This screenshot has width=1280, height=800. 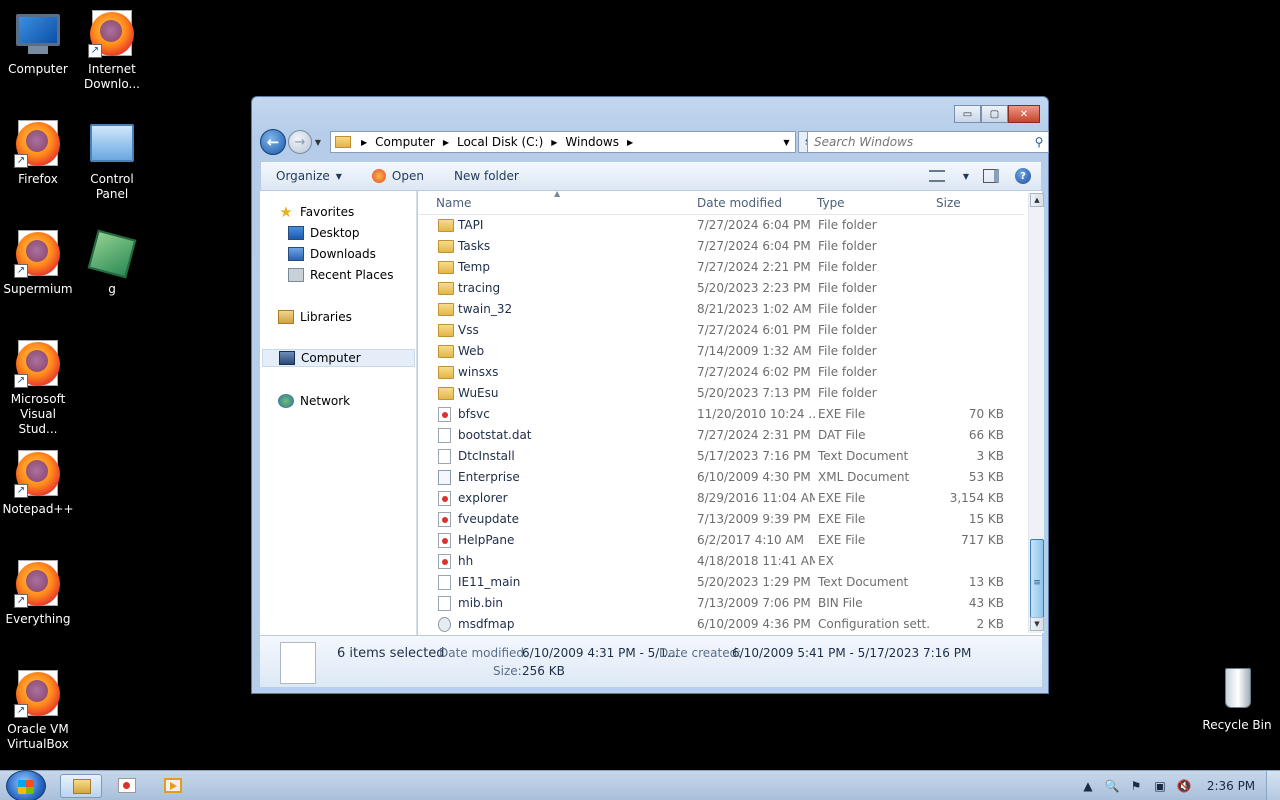 I want to click on back-button: ←, so click(x=273, y=142).